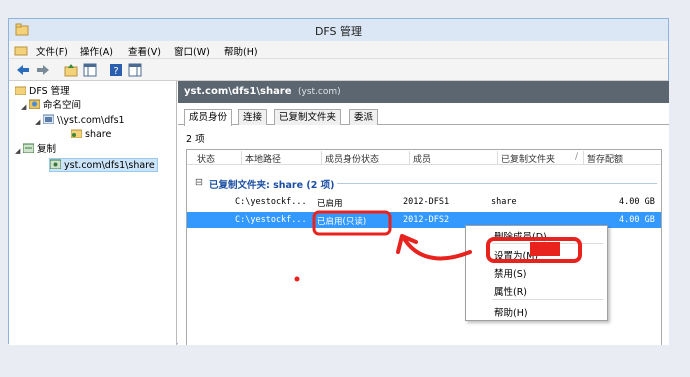 The image size is (690, 377). I want to click on menu-app-icon, so click(21, 51).